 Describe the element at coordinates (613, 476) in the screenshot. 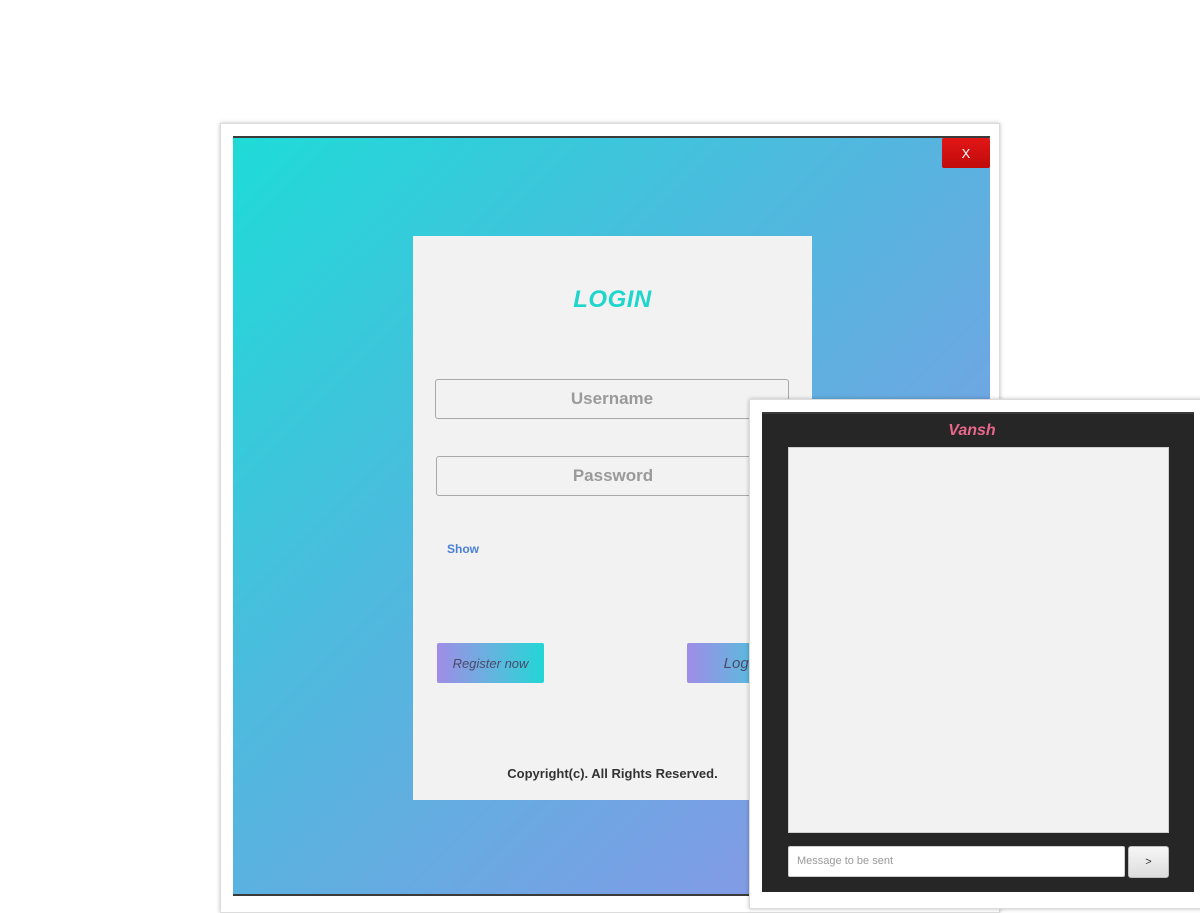

I see `password-field: Password` at that location.